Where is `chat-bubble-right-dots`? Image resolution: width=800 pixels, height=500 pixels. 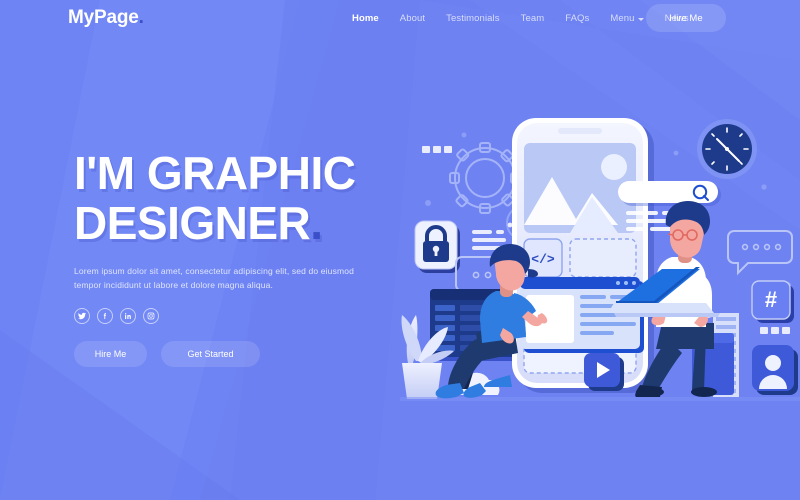
chat-bubble-right-dots is located at coordinates (761, 247).